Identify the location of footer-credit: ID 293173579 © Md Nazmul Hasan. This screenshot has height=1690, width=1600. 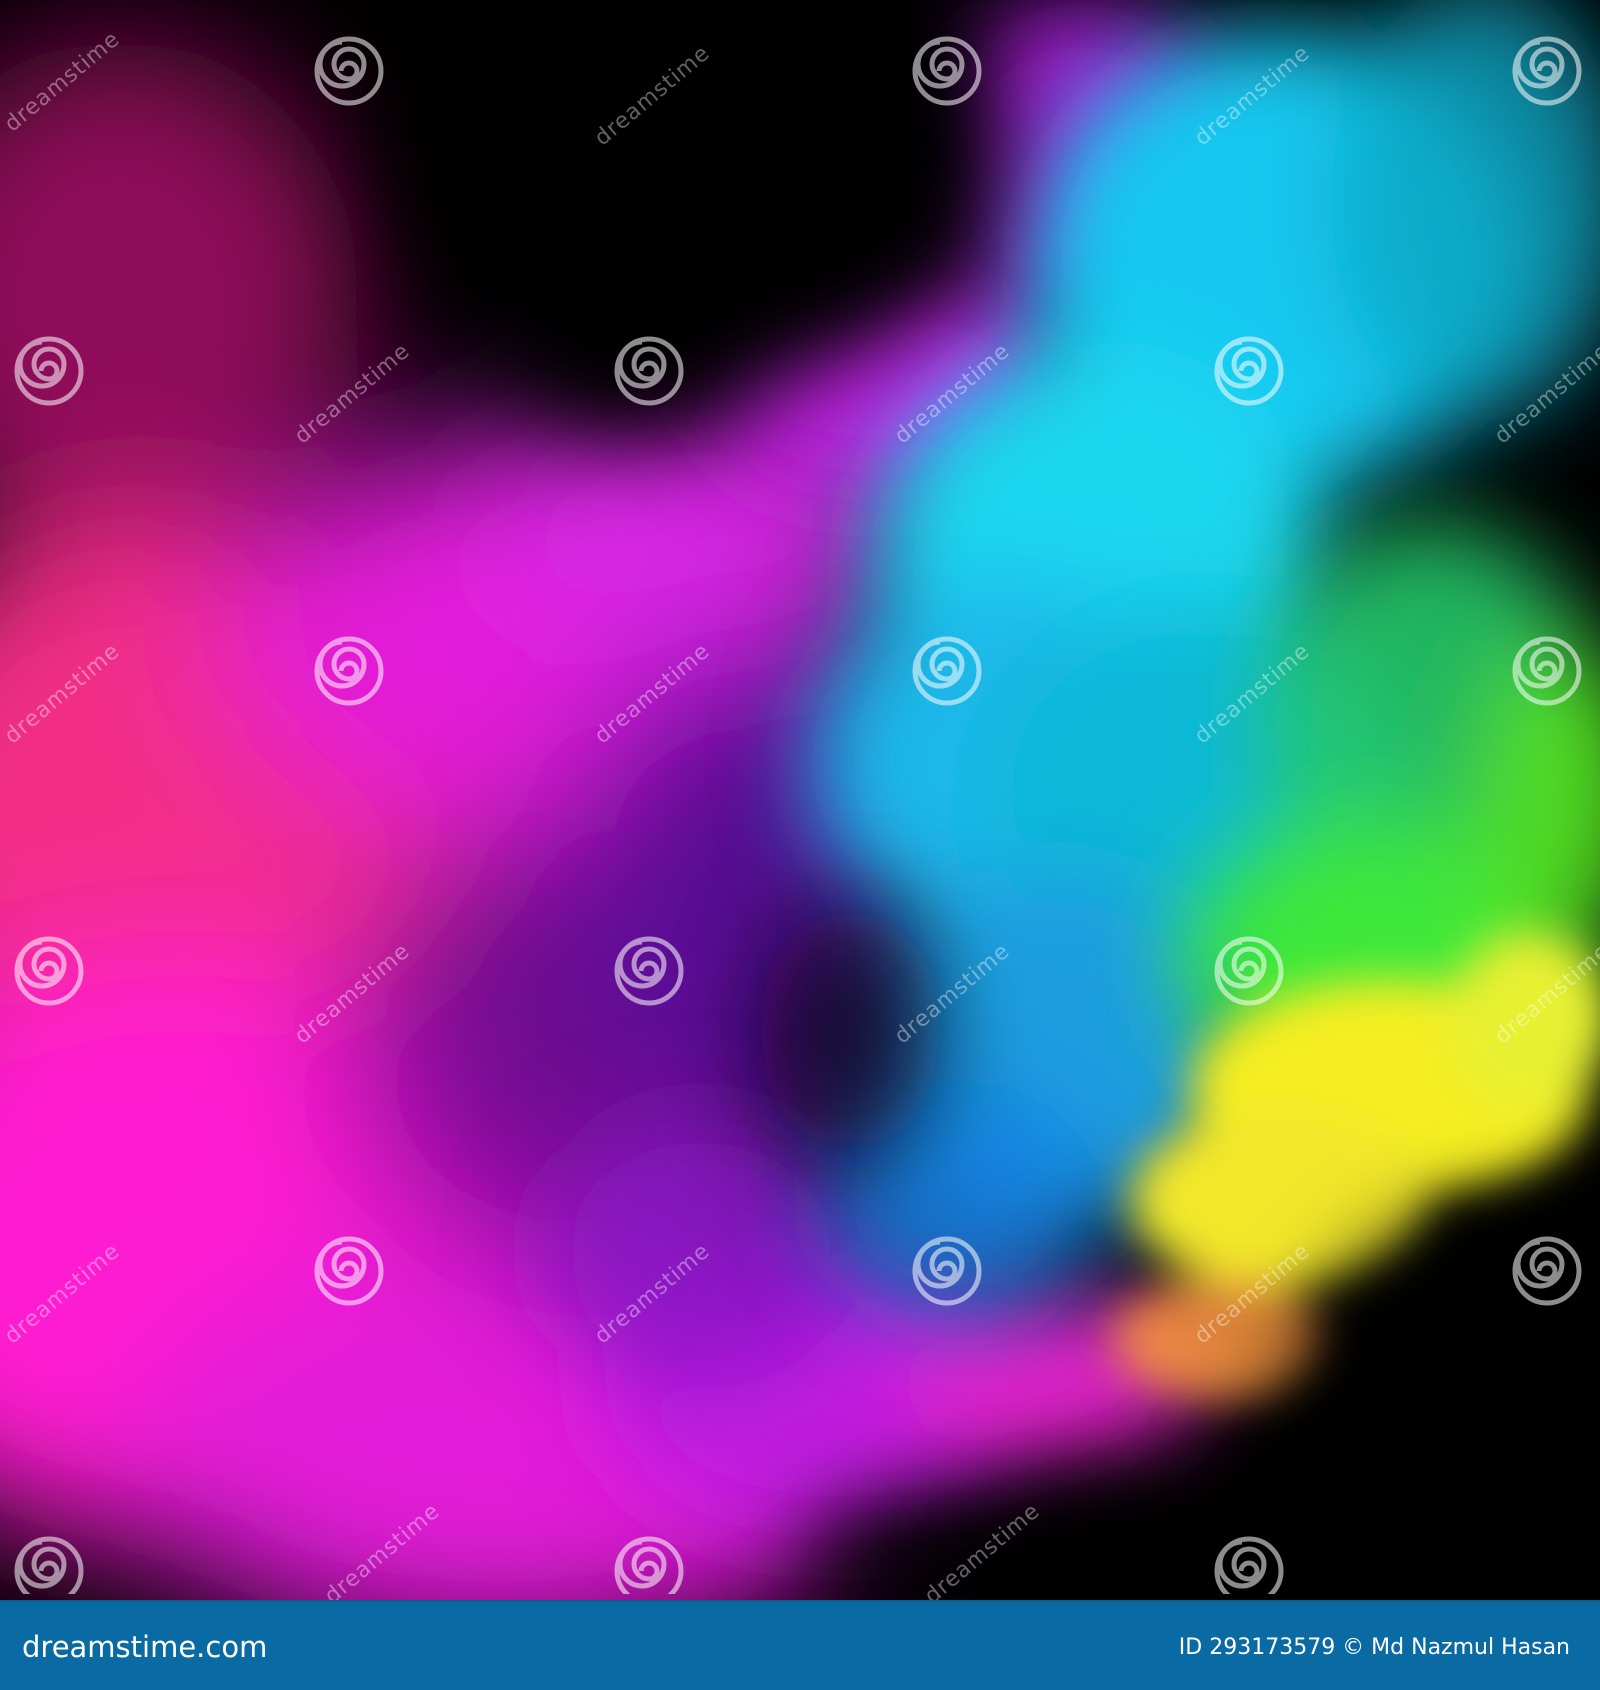
(1374, 1647).